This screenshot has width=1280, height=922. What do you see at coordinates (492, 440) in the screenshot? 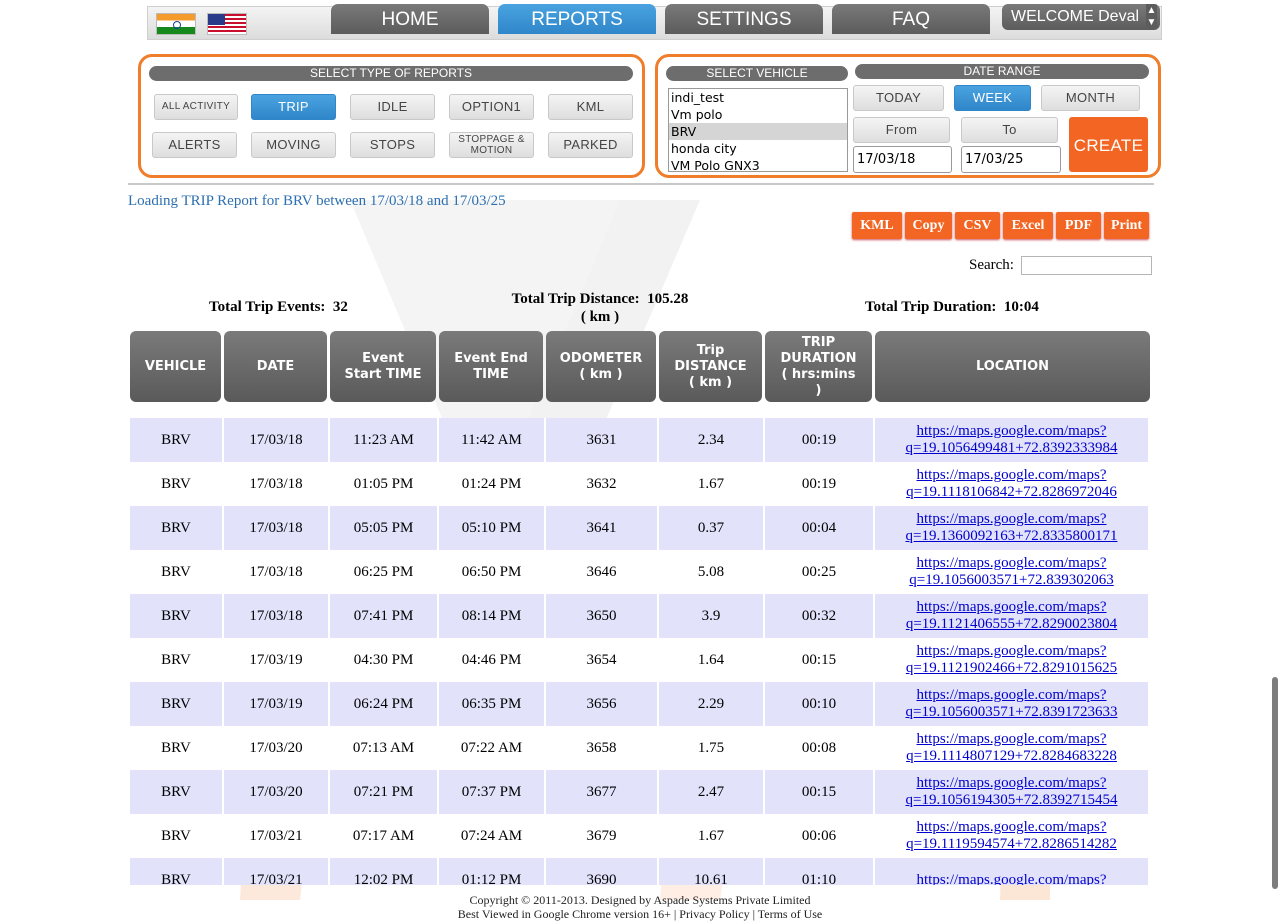
I see `cell-end-time: 11:42 AM` at bounding box center [492, 440].